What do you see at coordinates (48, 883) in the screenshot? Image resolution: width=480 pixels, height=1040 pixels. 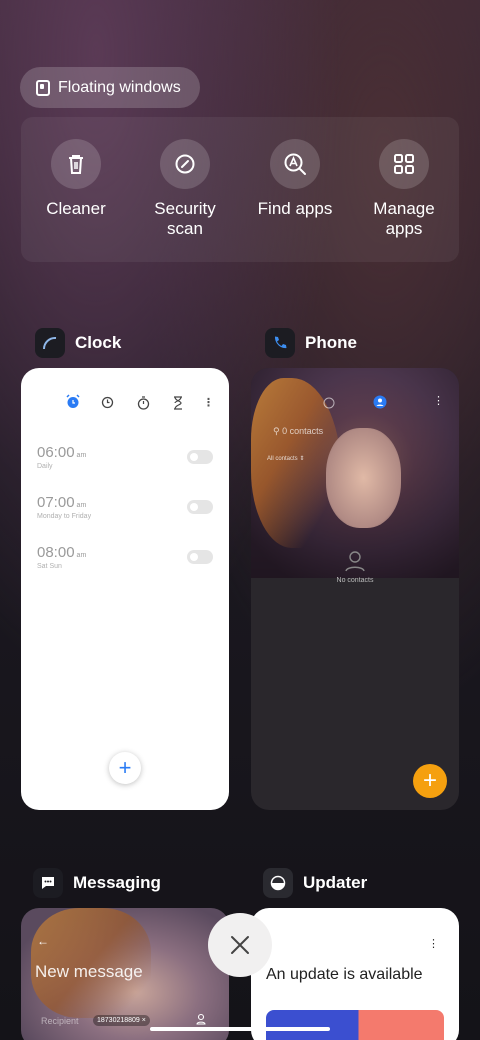 I see `messaging-app-icon` at bounding box center [48, 883].